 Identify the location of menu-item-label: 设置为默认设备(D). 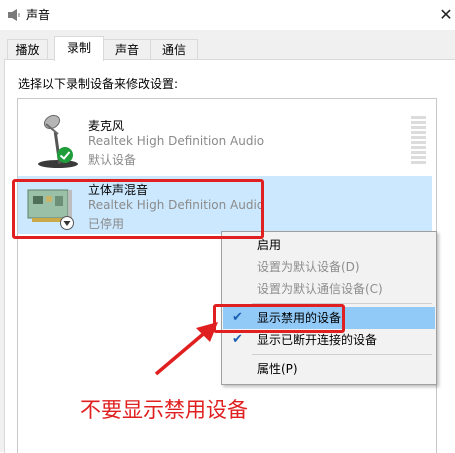
(308, 267).